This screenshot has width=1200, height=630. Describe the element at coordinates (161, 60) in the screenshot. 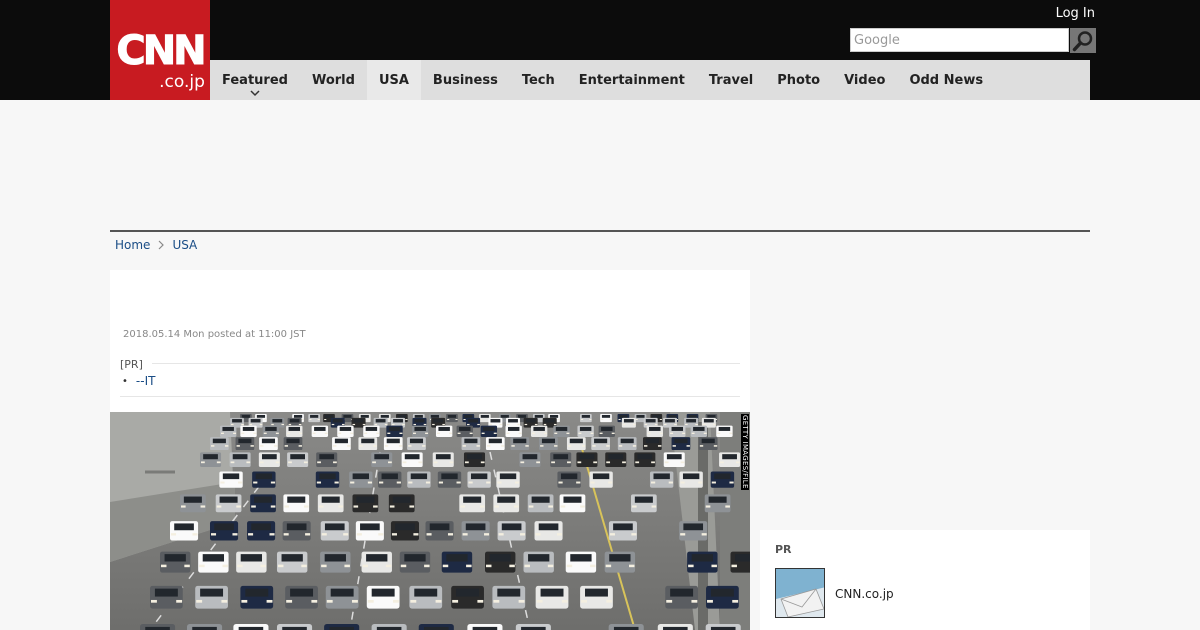

I see `cnn-logo-mark: CNN .co.jp` at that location.